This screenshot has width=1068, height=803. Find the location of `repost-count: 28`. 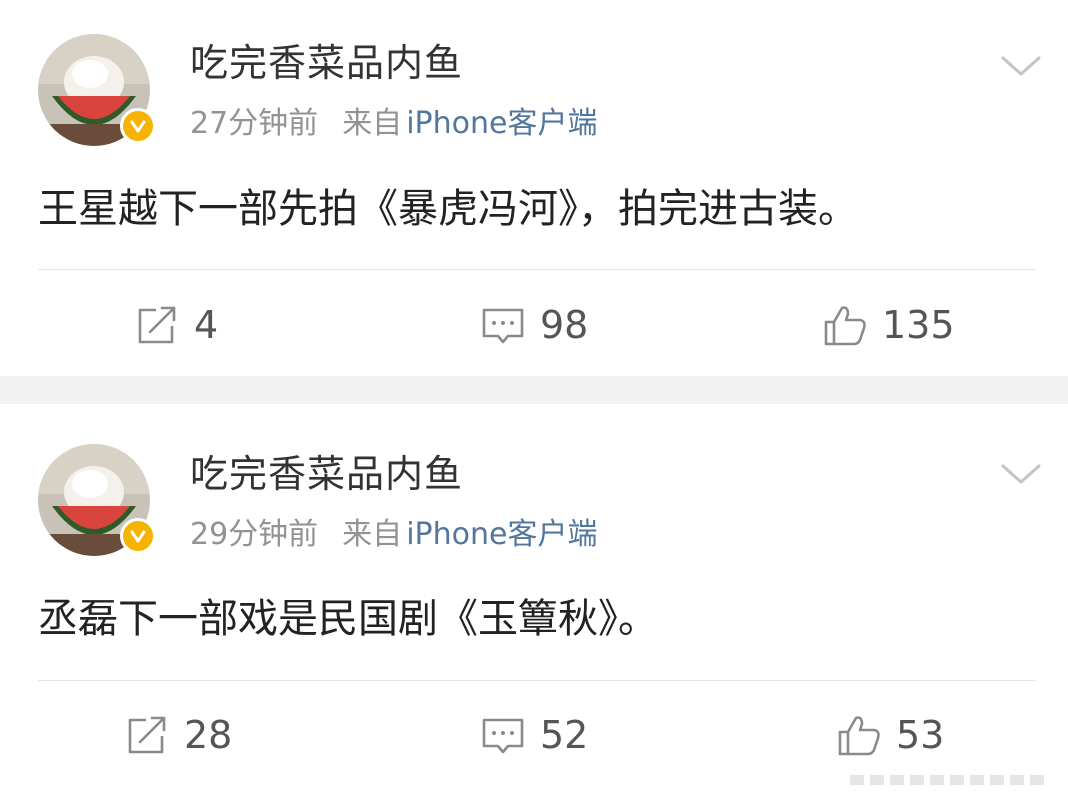

repost-count: 28 is located at coordinates (208, 735).